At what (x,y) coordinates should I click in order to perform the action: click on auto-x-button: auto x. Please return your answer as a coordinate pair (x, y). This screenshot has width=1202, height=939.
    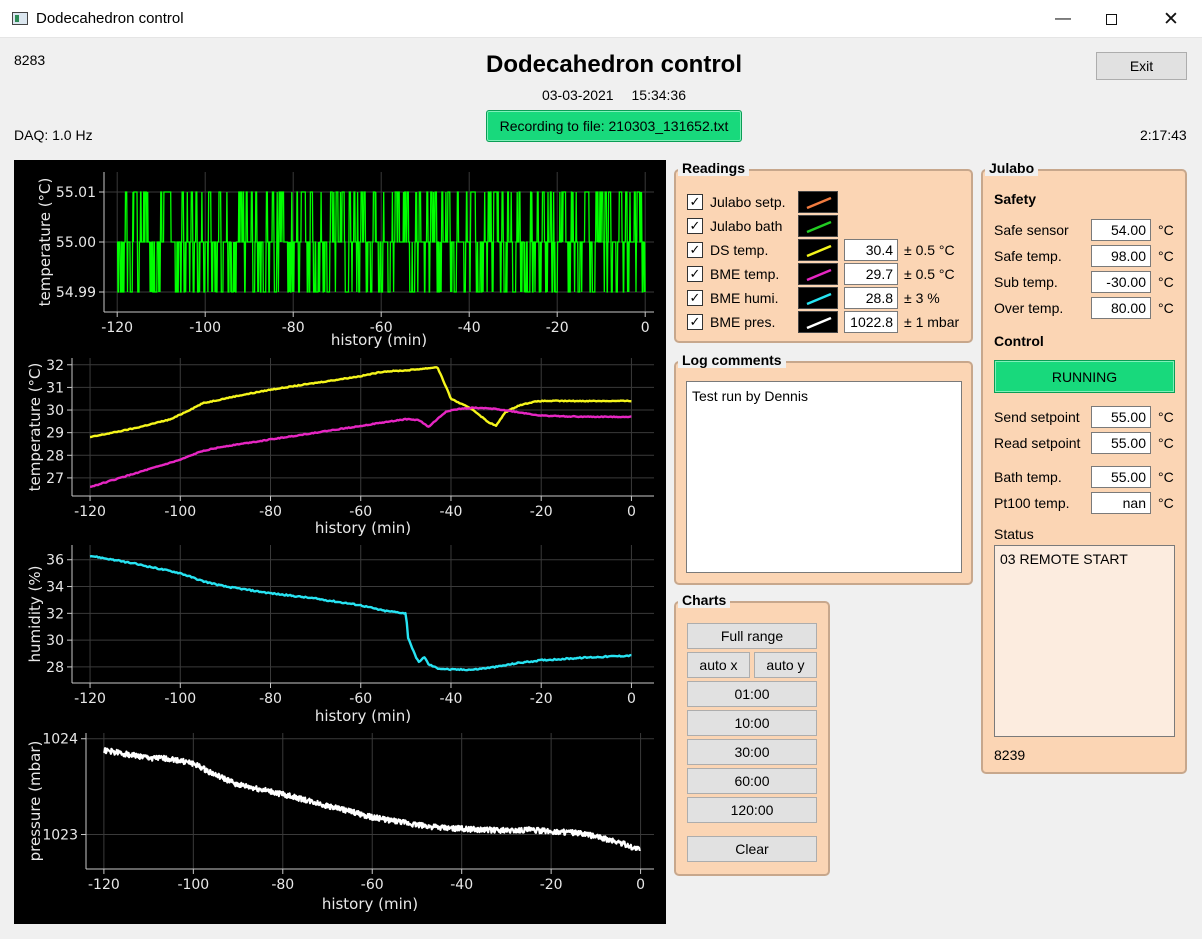
    Looking at the image, I should click on (718, 665).